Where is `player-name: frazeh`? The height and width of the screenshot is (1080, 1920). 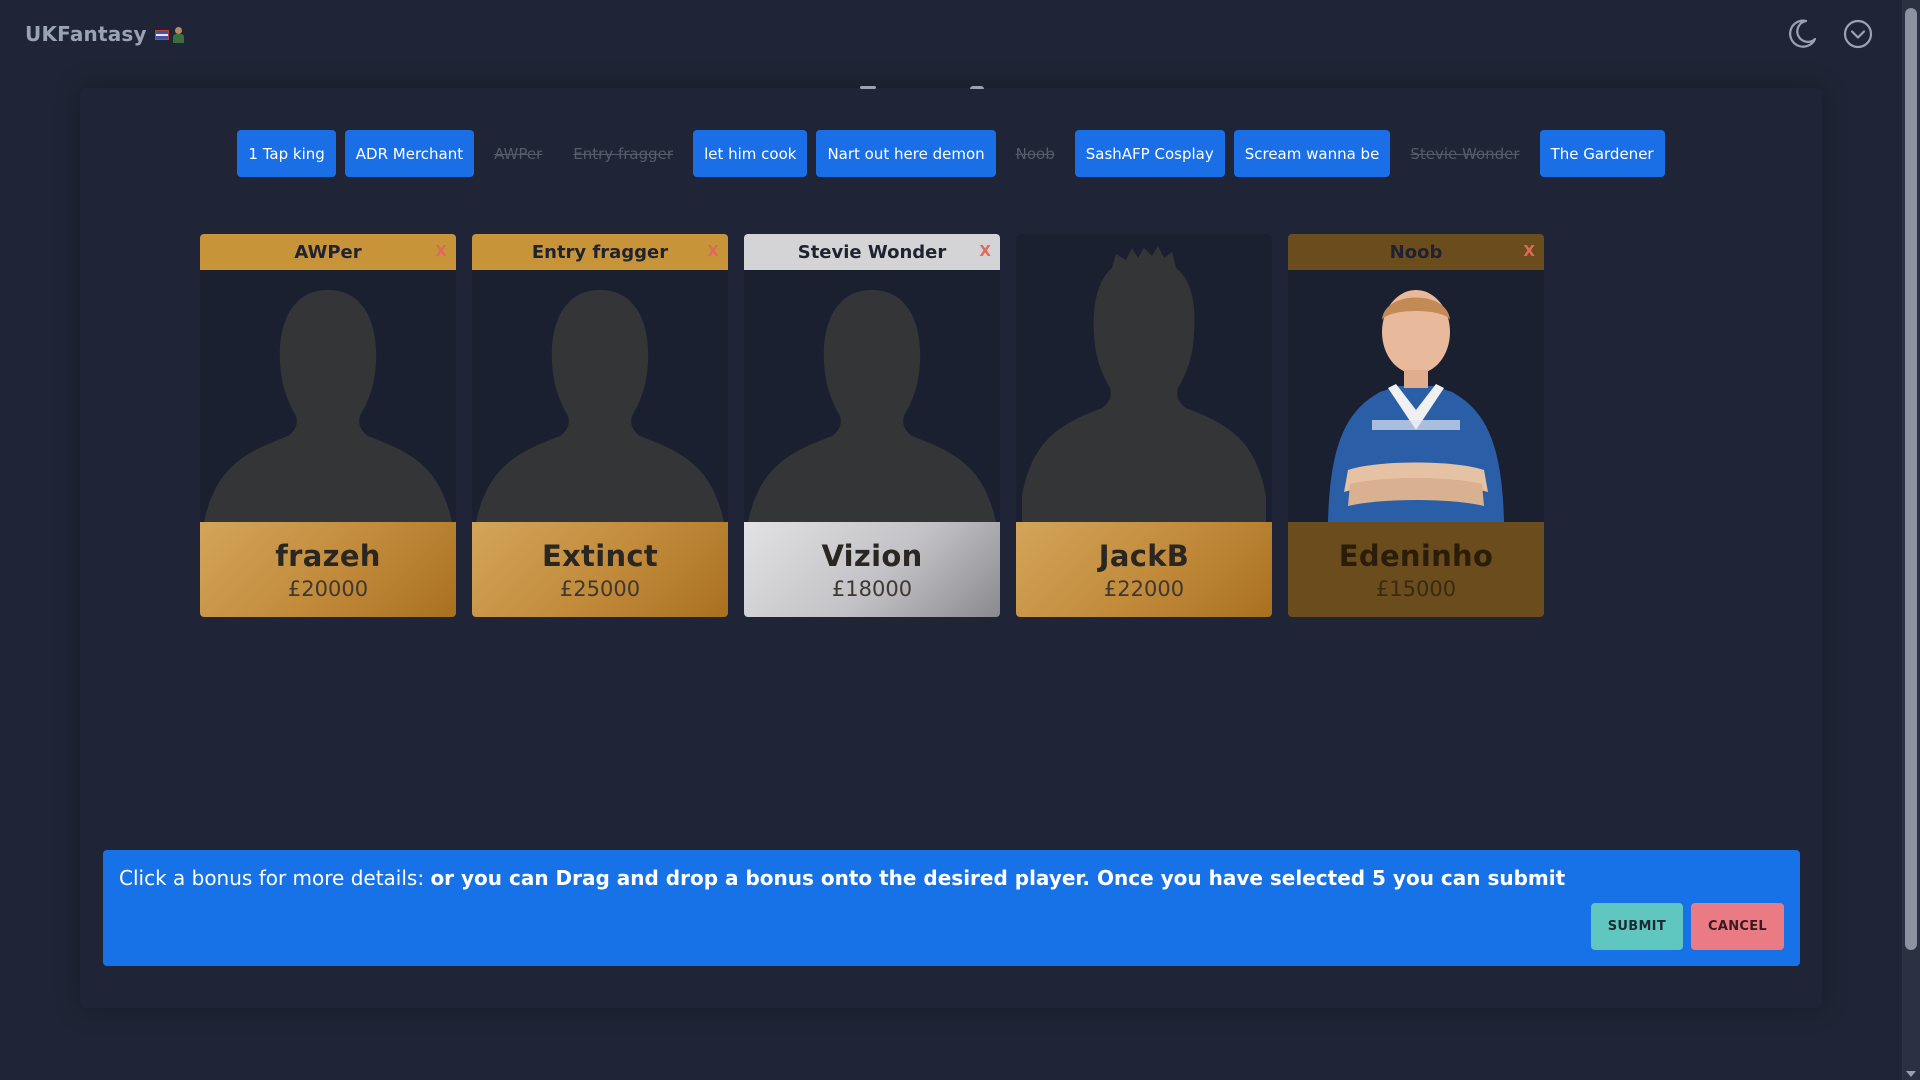
player-name: frazeh is located at coordinates (328, 555).